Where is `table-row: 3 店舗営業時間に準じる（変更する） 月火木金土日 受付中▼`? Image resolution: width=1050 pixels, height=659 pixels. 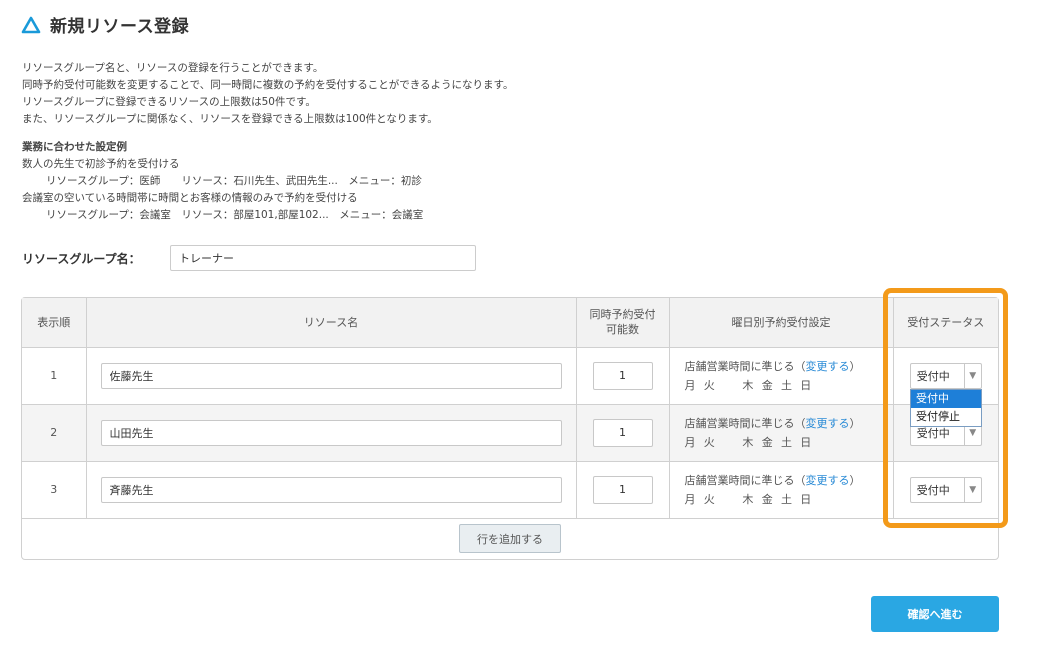 table-row: 3 店舗営業時間に準じる（変更する） 月火木金土日 受付中▼ is located at coordinates (510, 490).